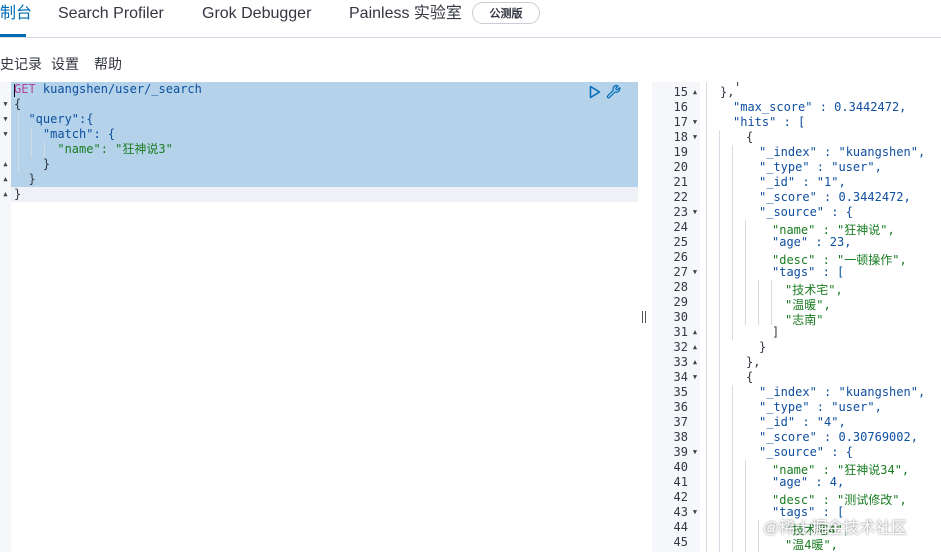 The width and height of the screenshot is (941, 552). What do you see at coordinates (324, 194) in the screenshot?
I see `active-line-highlight` at bounding box center [324, 194].